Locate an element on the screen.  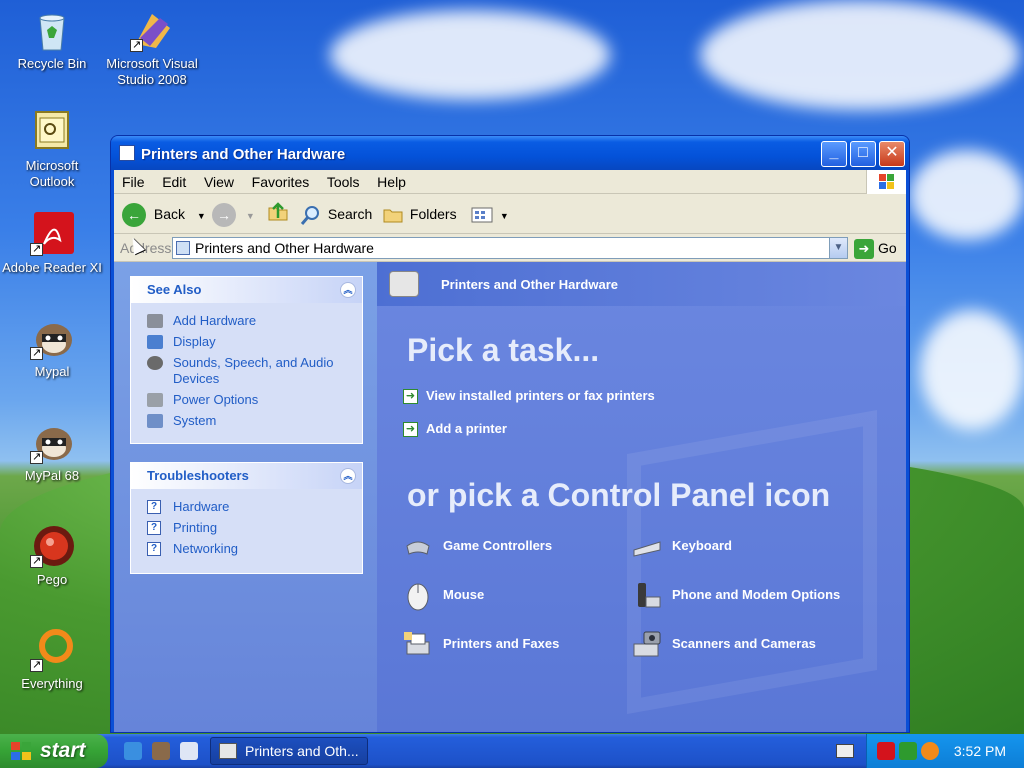
desktop-icon-adobe-reader: Adobe Reader XI is located at coordinates (52, 244).